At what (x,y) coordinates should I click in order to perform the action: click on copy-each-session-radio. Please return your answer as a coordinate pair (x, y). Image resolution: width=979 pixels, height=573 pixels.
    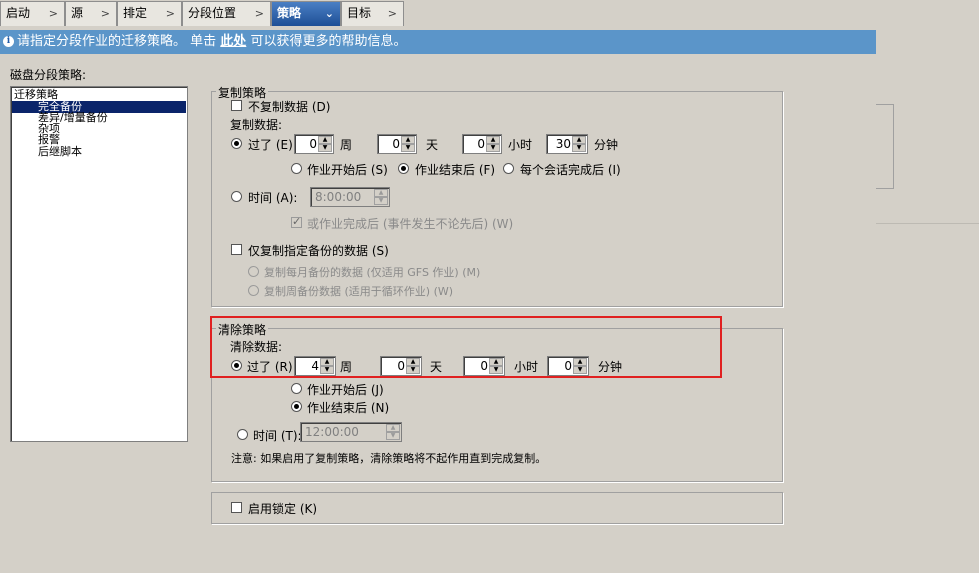
    Looking at the image, I should click on (508, 168).